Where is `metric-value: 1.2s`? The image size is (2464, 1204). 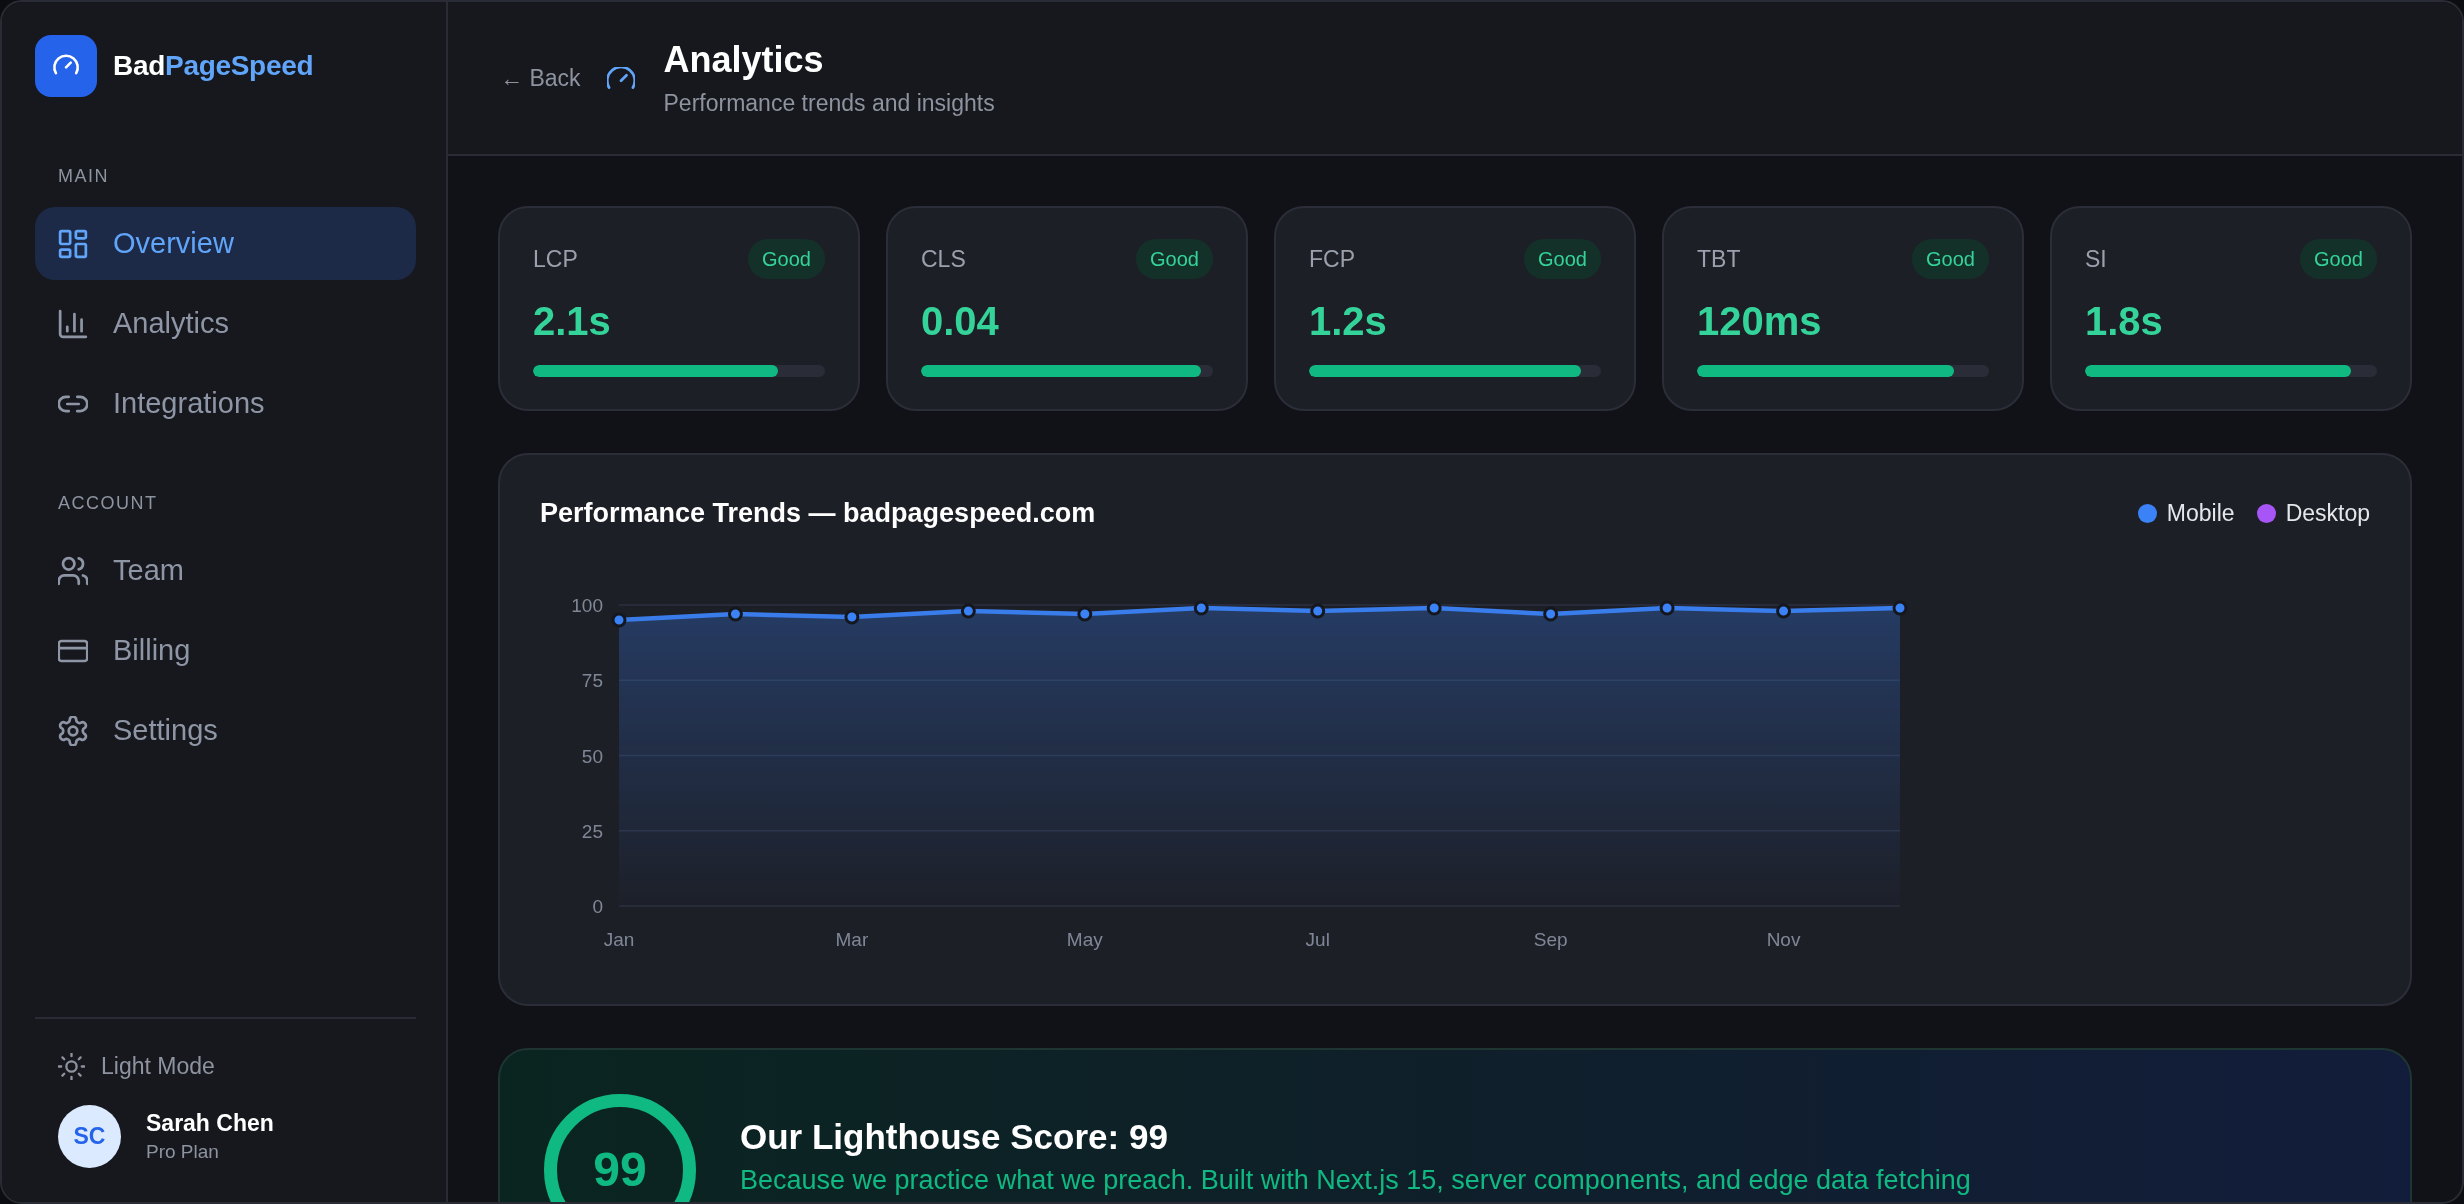
metric-value: 1.2s is located at coordinates (1348, 321).